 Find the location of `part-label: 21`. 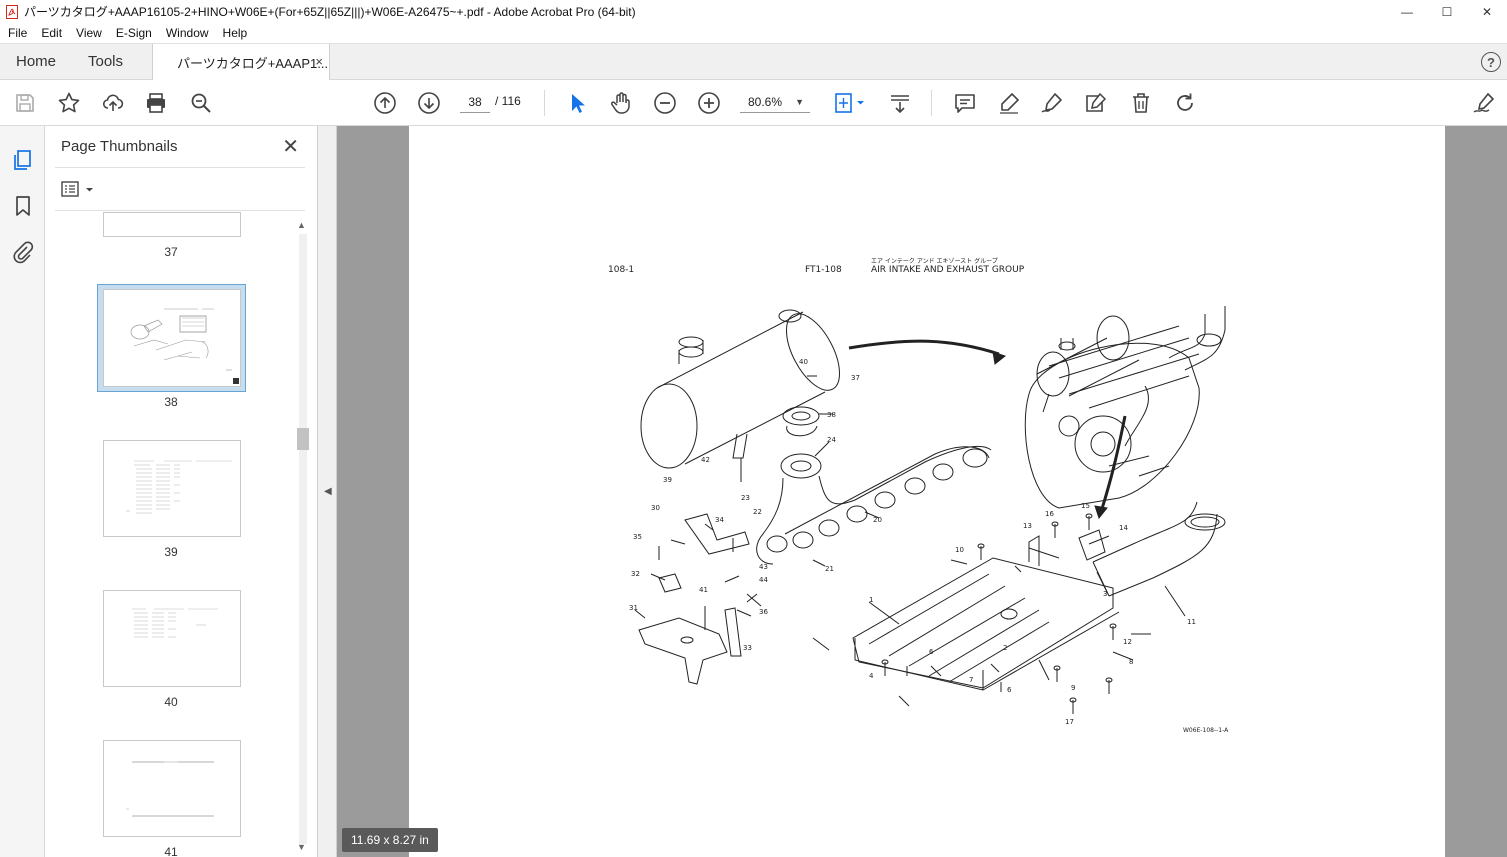

part-label: 21 is located at coordinates (829, 569).